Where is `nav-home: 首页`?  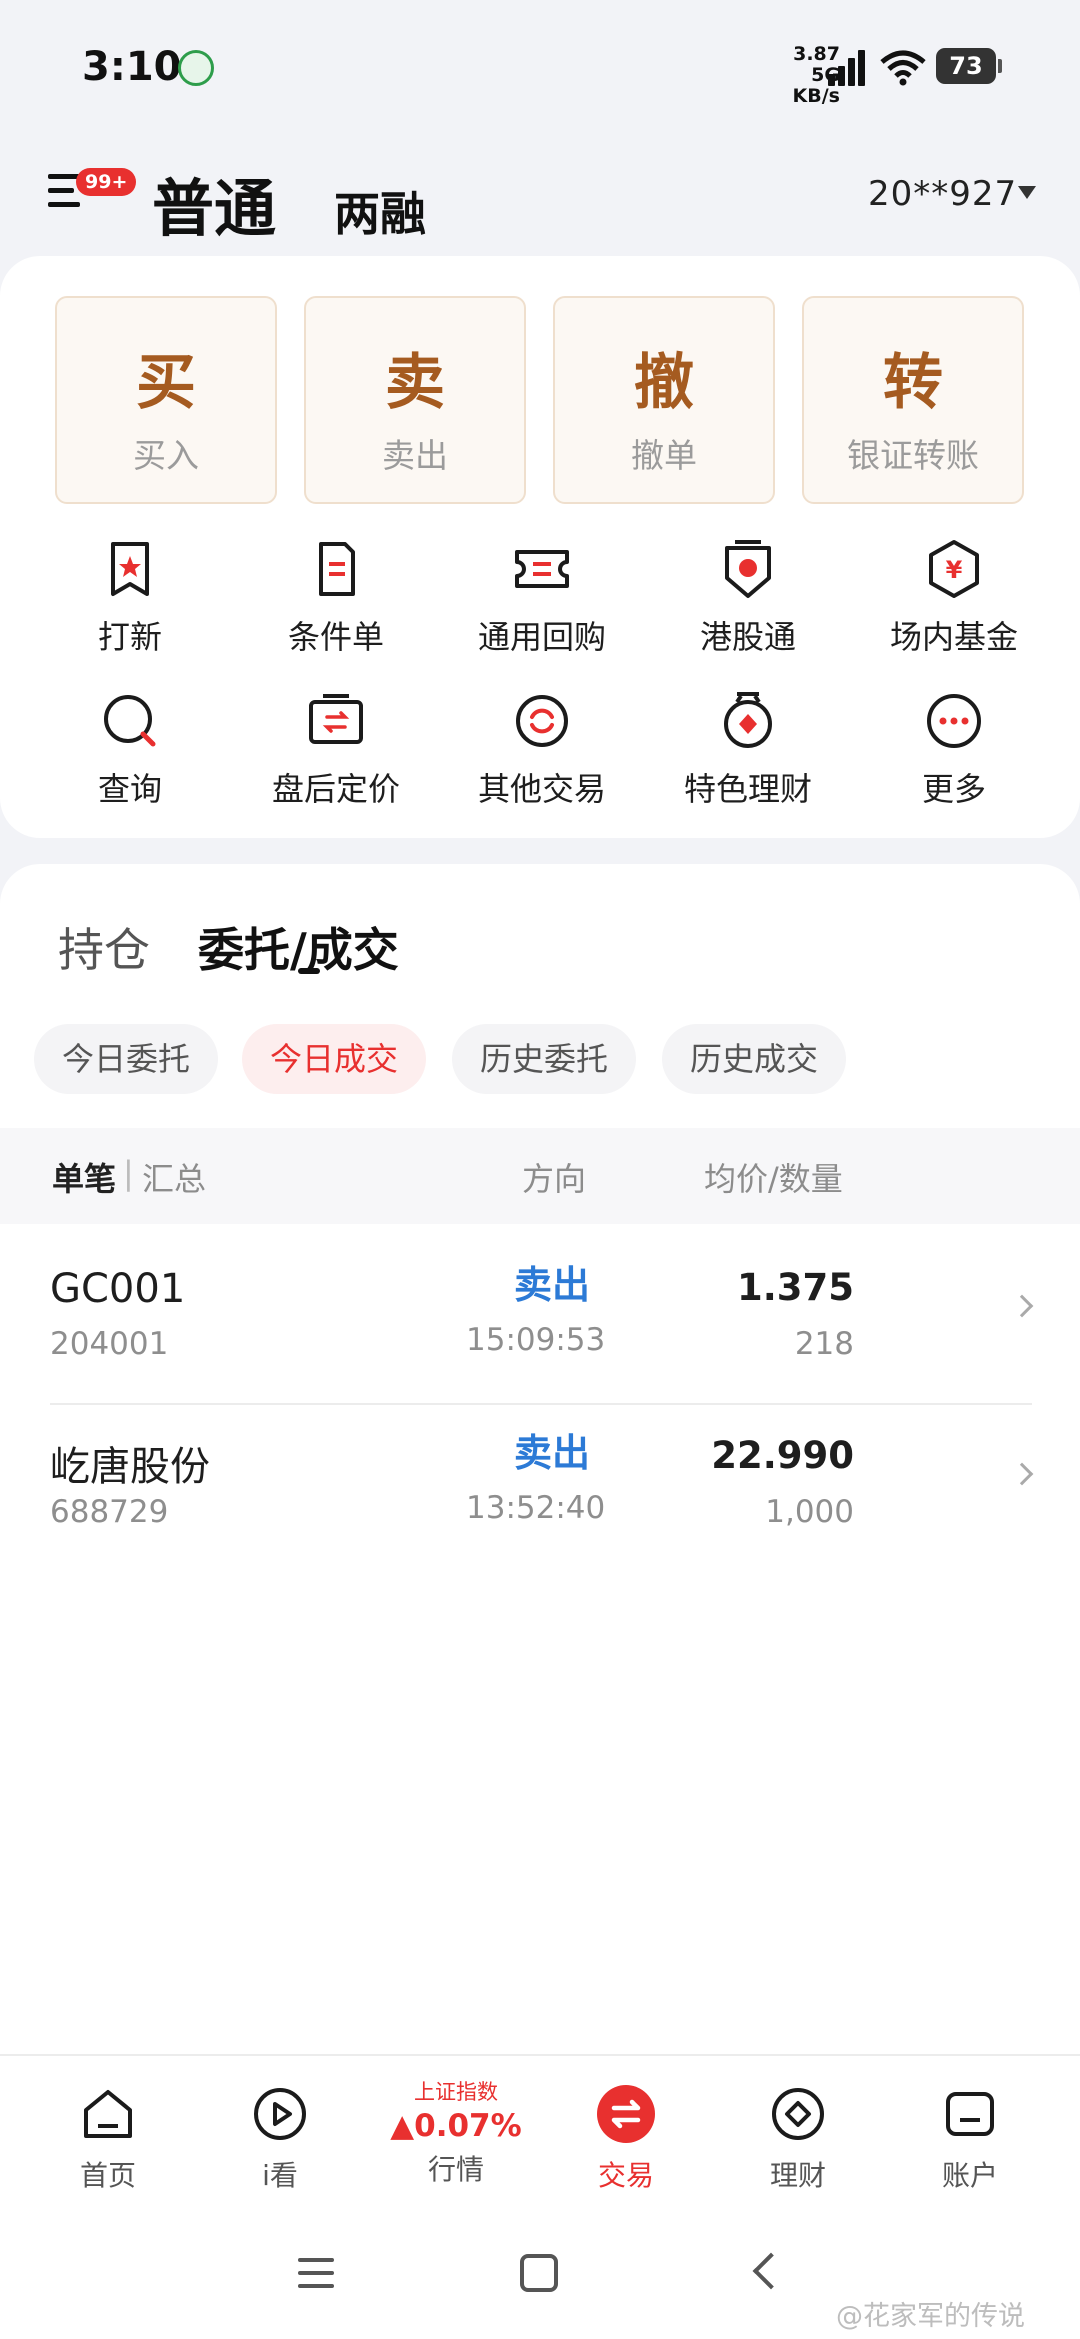
nav-home: 首页 is located at coordinates (108, 2138).